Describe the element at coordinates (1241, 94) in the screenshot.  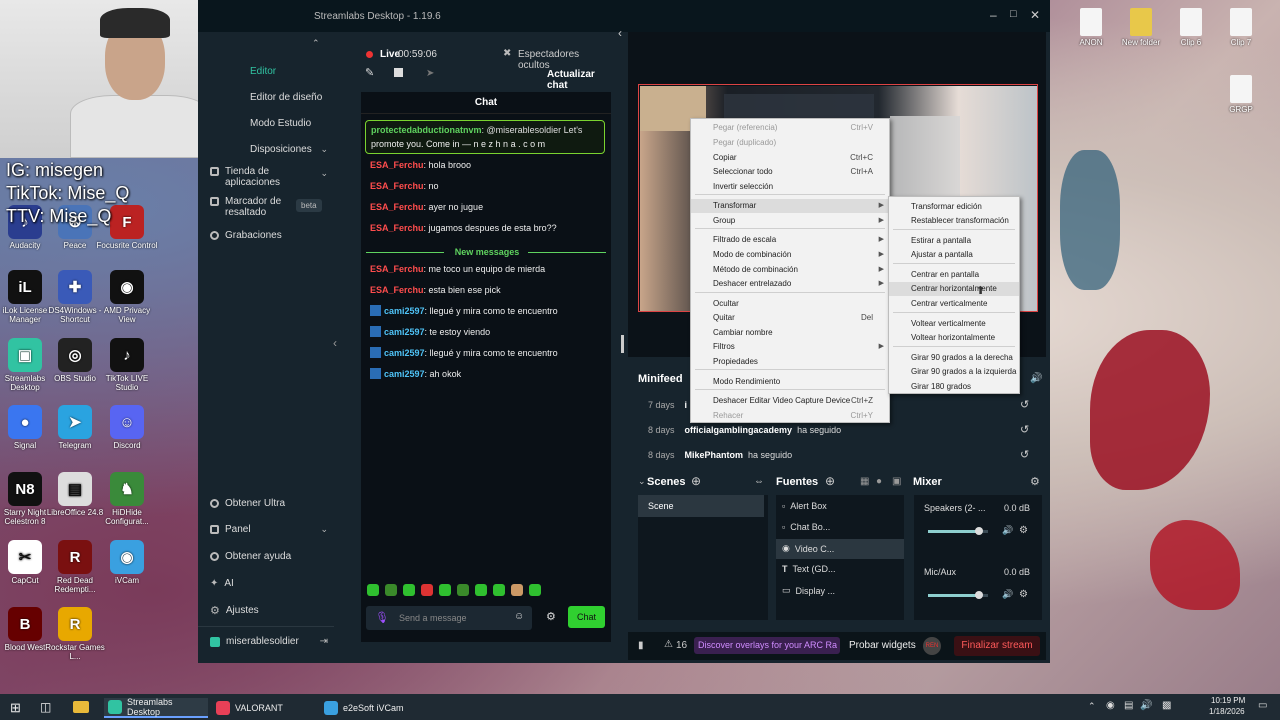
I see `desktop-icon: GRGP` at that location.